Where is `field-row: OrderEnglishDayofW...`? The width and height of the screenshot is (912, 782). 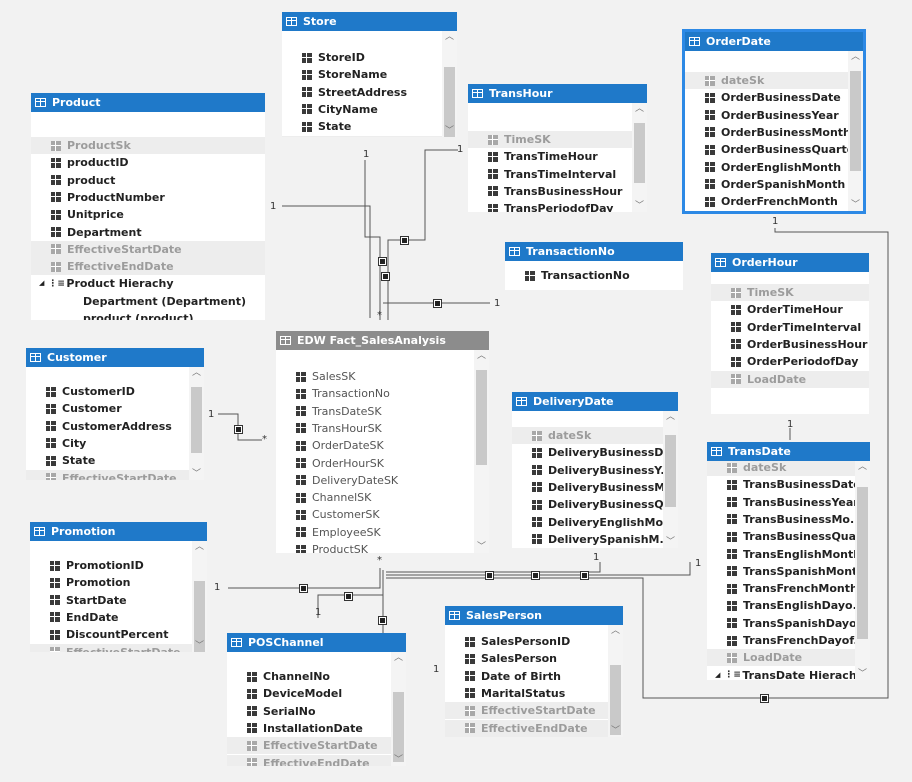
field-row: OrderEnglishDayofW... is located at coordinates (766, 210).